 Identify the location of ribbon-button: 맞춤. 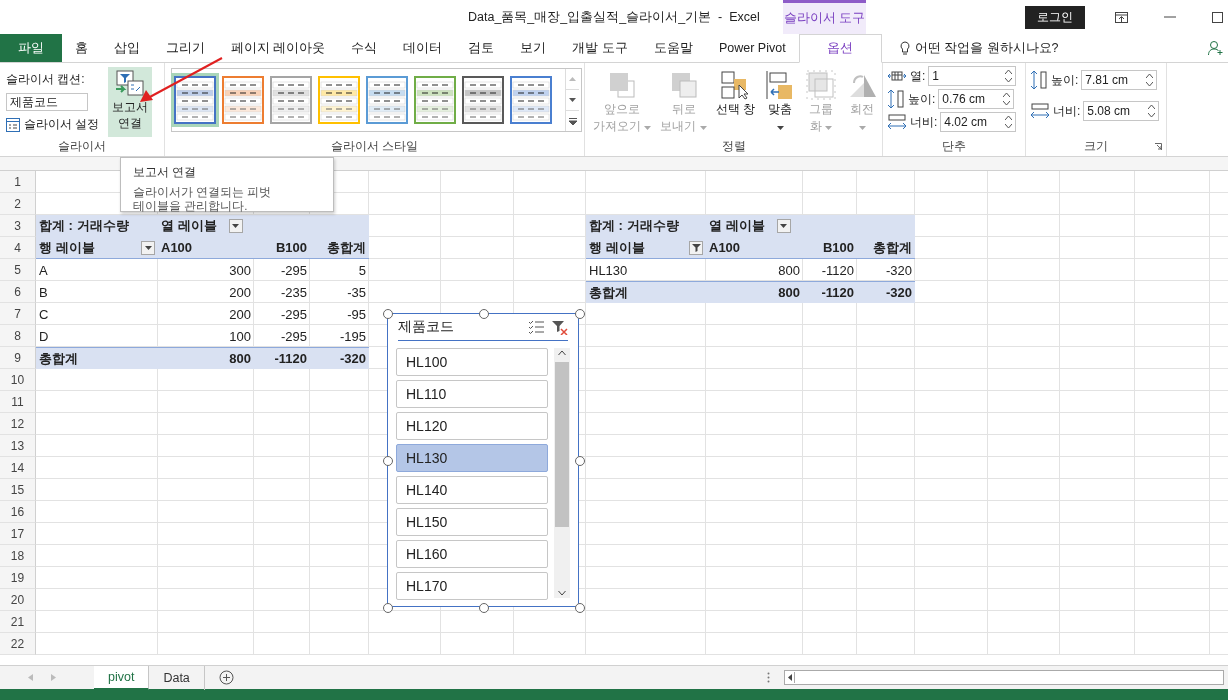
(780, 102).